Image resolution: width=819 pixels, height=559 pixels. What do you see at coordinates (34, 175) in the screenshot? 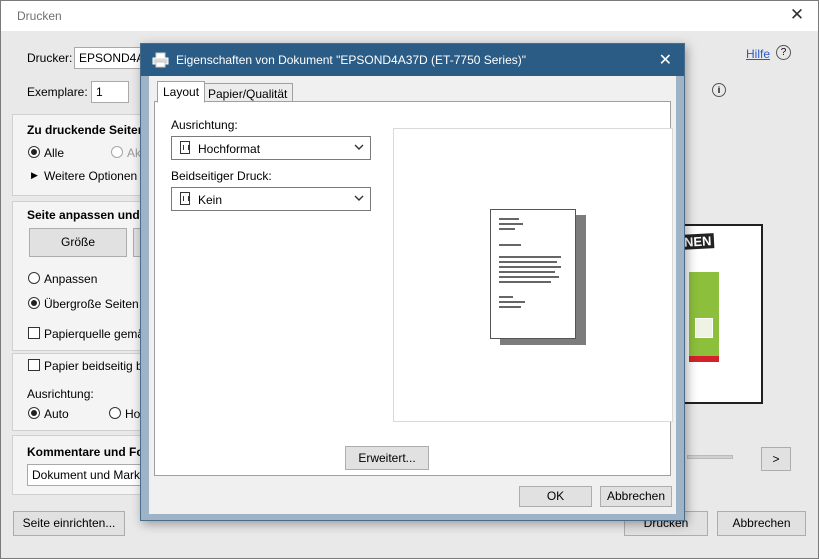
I see `expand-arrow-icon: ▶` at bounding box center [34, 175].